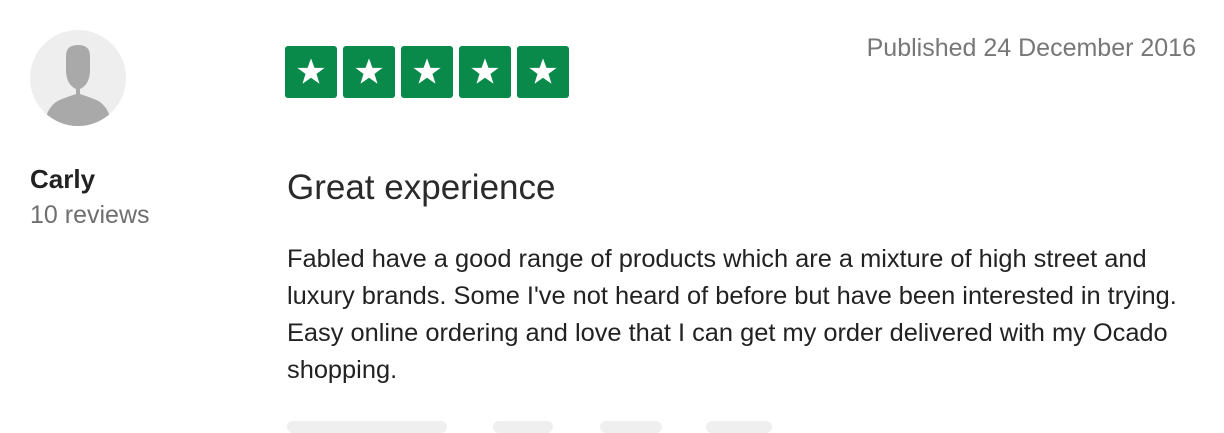 This screenshot has width=1224, height=433. I want to click on share-button, so click(523, 427).